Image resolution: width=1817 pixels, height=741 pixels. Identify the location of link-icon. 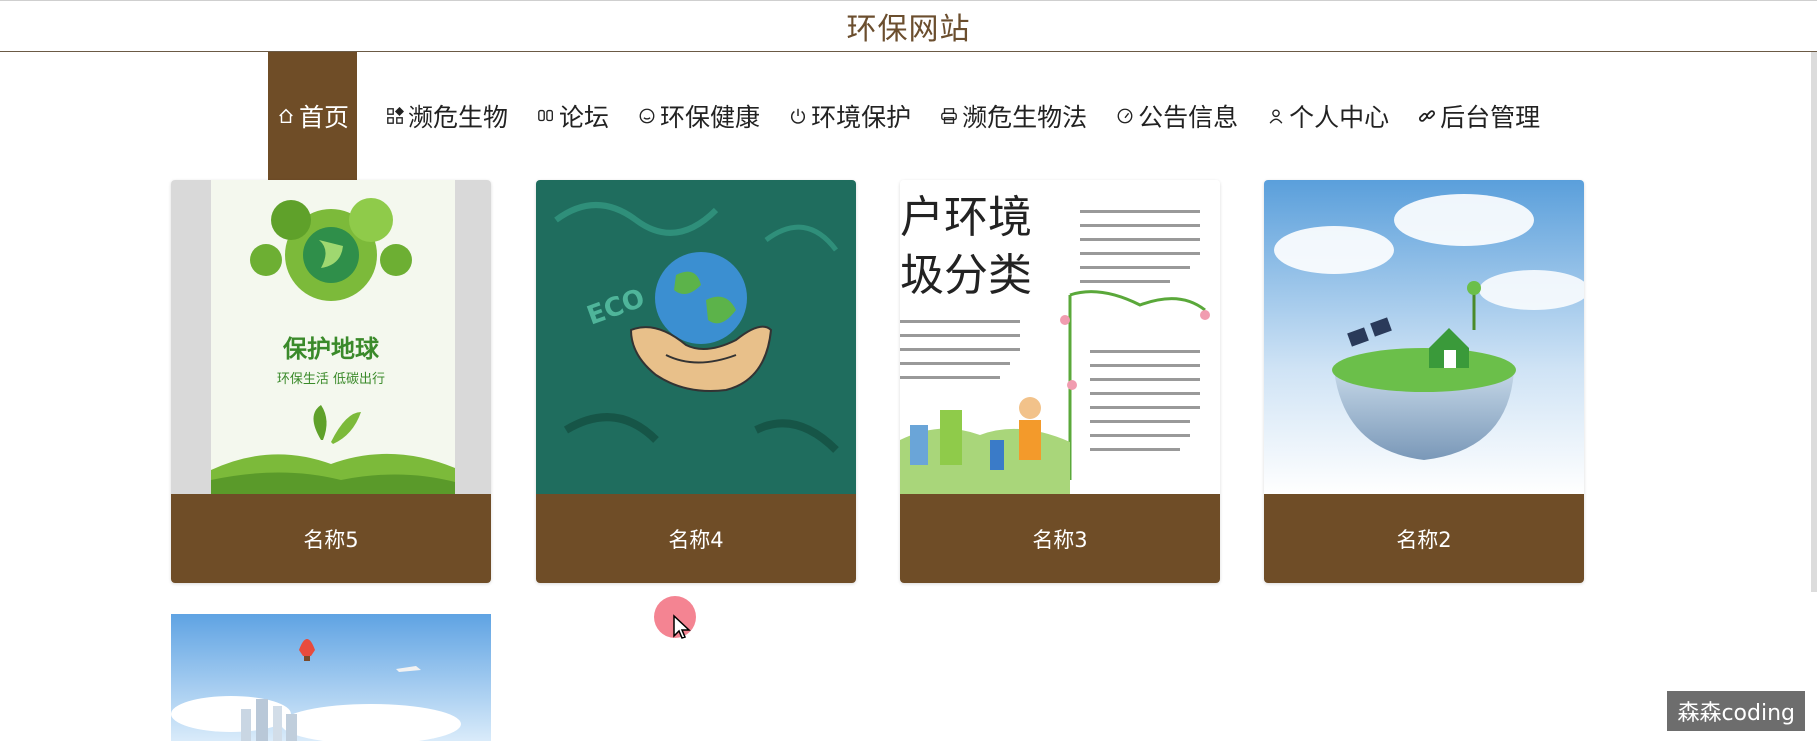
(1427, 116).